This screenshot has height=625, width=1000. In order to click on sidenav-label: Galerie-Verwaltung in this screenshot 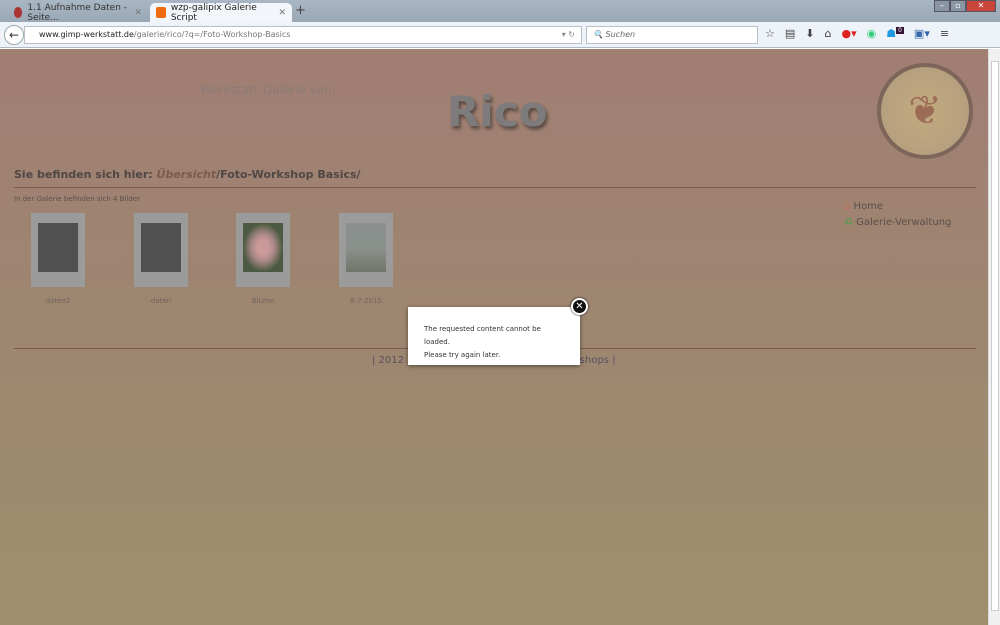, I will do `click(904, 222)`.